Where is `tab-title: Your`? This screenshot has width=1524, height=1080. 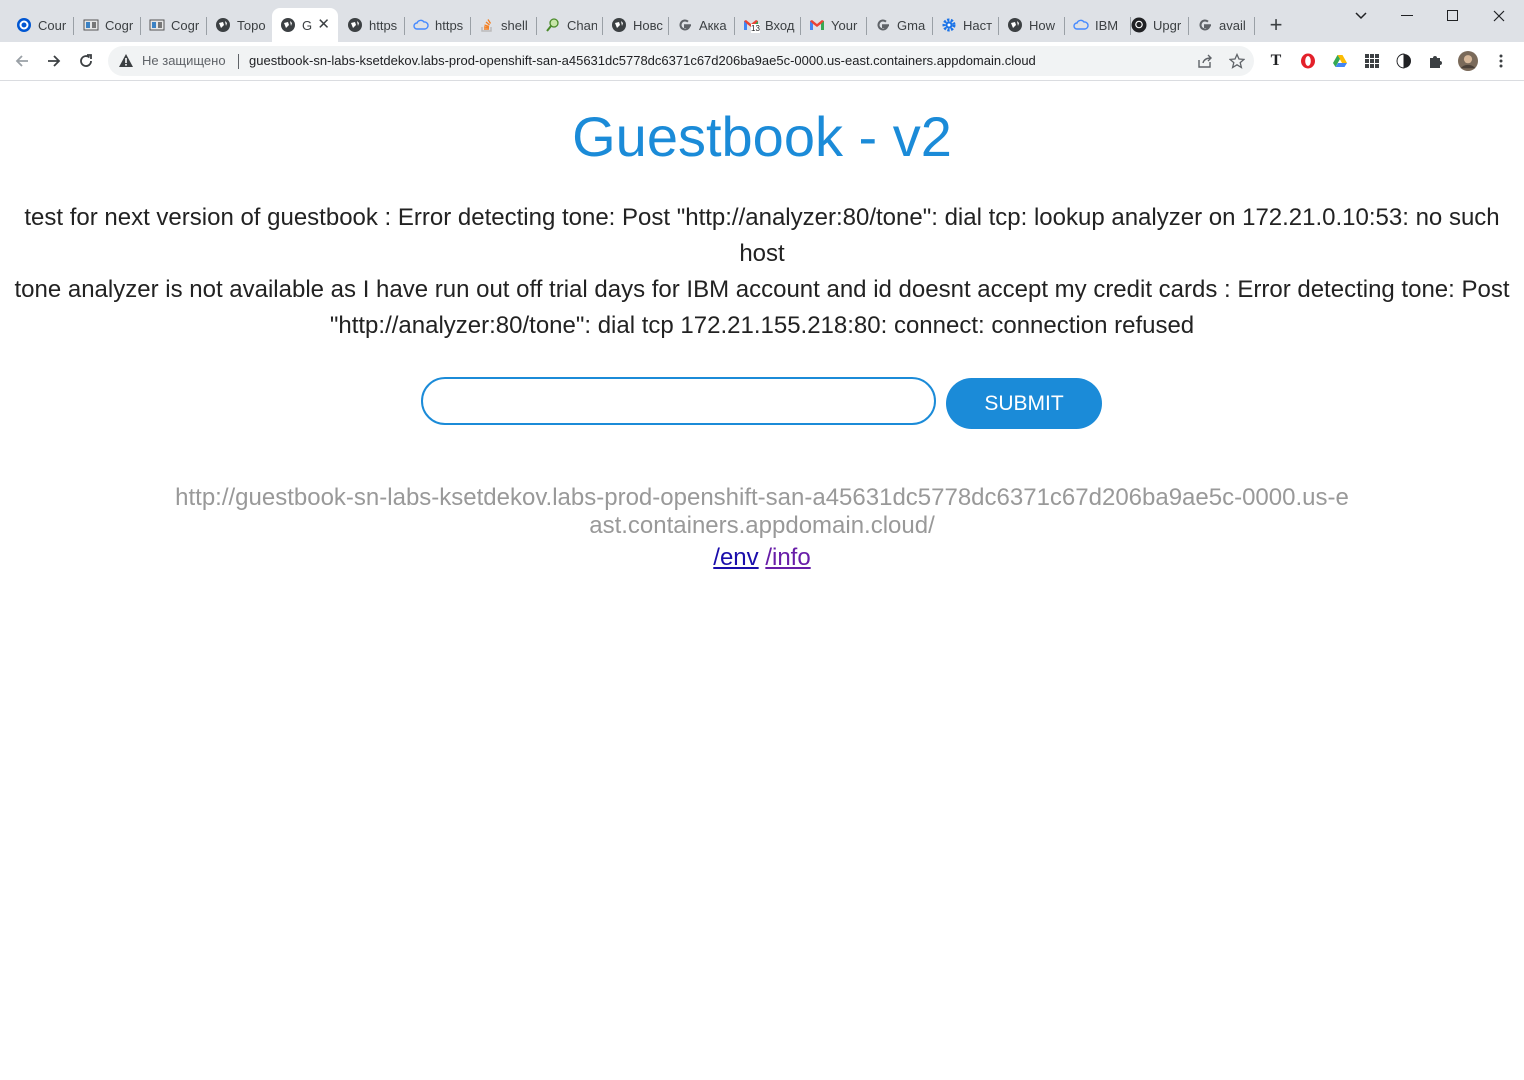 tab-title: Your is located at coordinates (844, 25).